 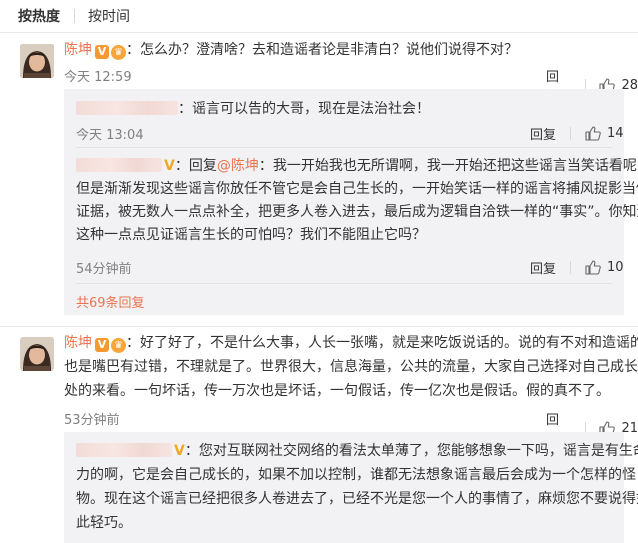 I want to click on reply-content: V：回复@陈坤：我一开始我也无所谓啊，我一开始还把这些谣言当笑话看呢，, so click(x=357, y=166).